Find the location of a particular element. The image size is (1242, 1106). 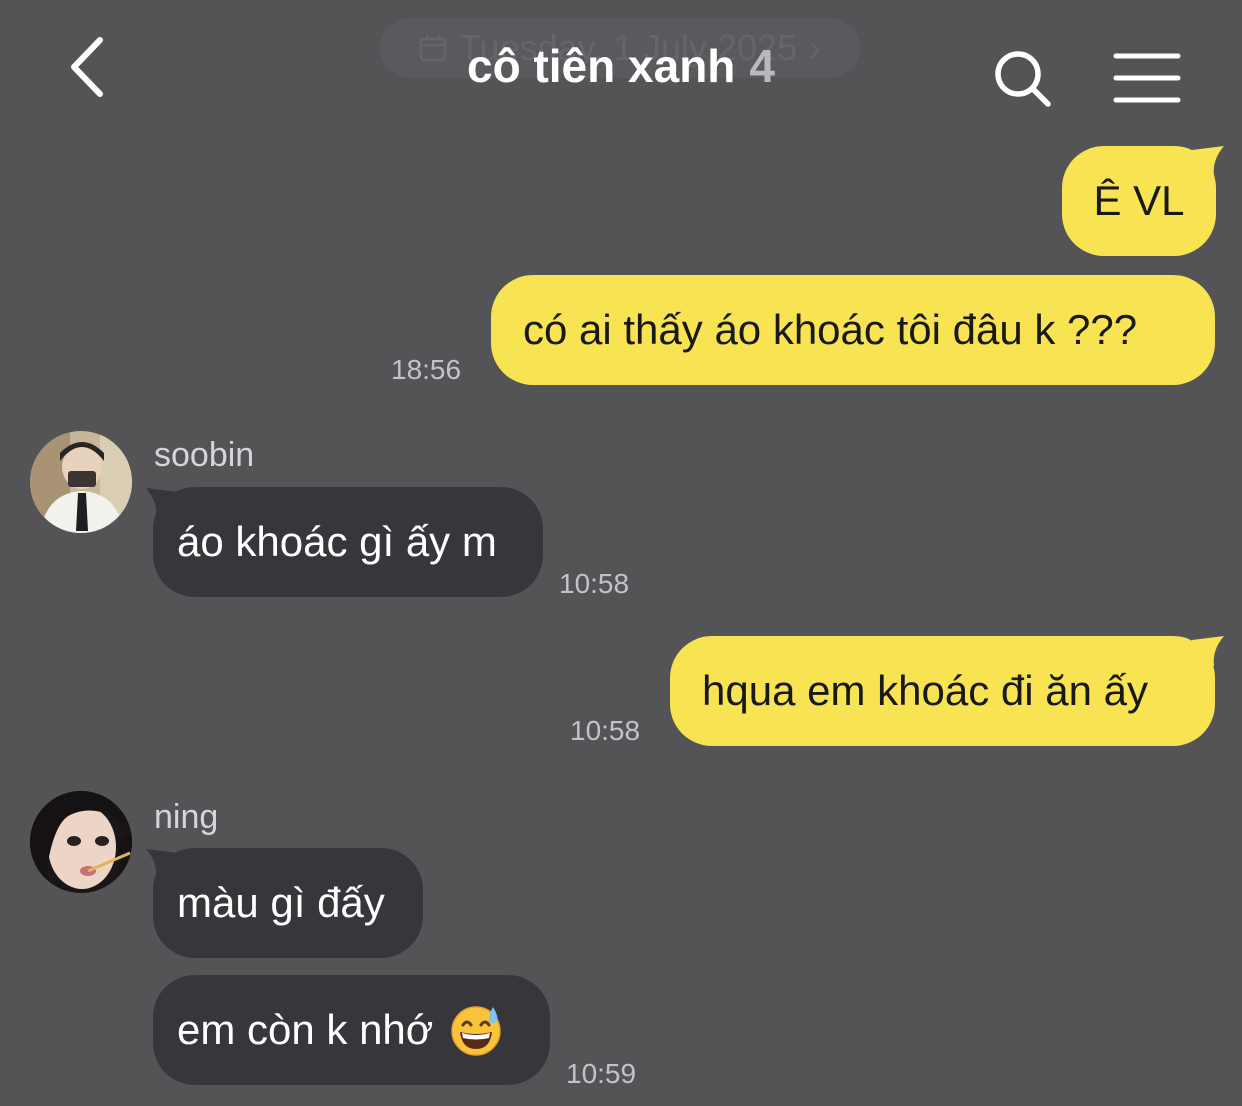

member-count: 4 is located at coordinates (762, 66).